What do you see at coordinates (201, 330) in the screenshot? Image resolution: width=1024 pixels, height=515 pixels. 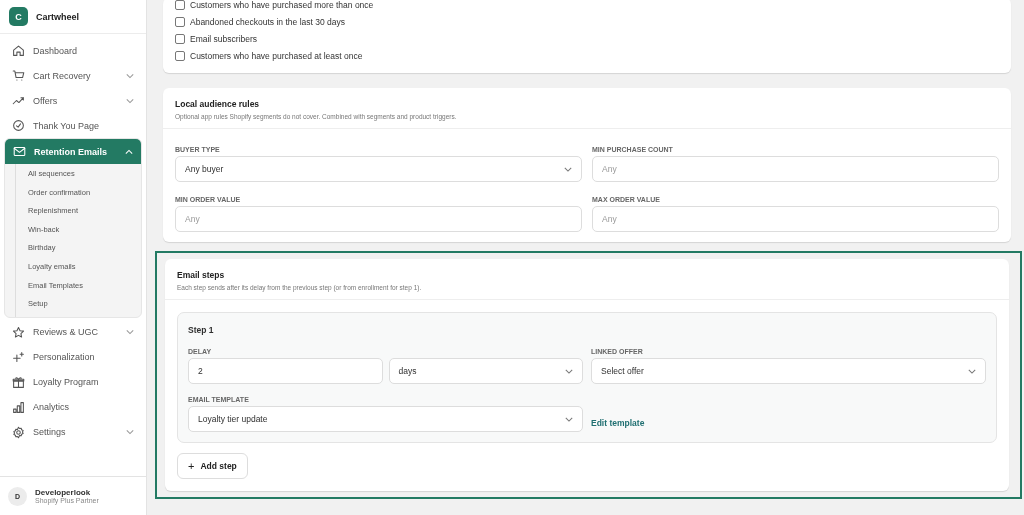 I see `step-title: Step 1` at bounding box center [201, 330].